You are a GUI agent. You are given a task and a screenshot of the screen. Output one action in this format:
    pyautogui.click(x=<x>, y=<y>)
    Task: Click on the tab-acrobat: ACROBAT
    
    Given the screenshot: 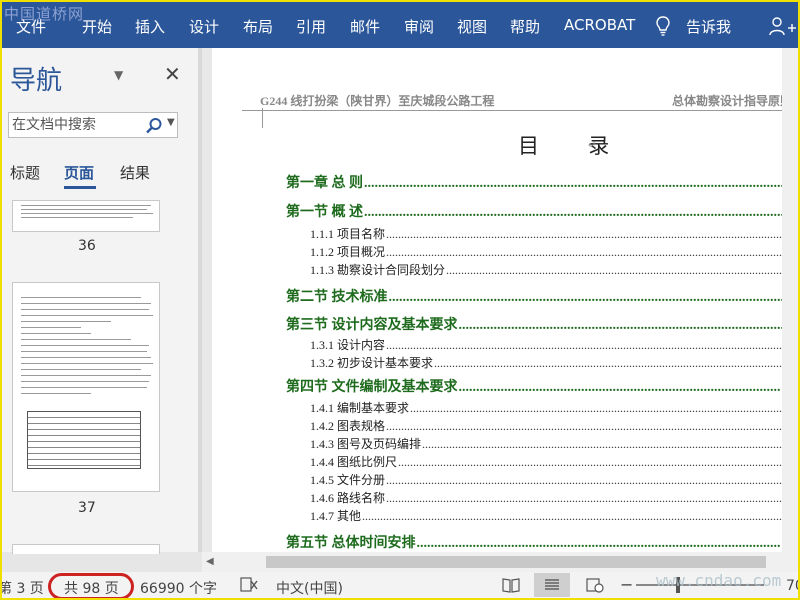 What is the action you would take?
    pyautogui.click(x=599, y=25)
    